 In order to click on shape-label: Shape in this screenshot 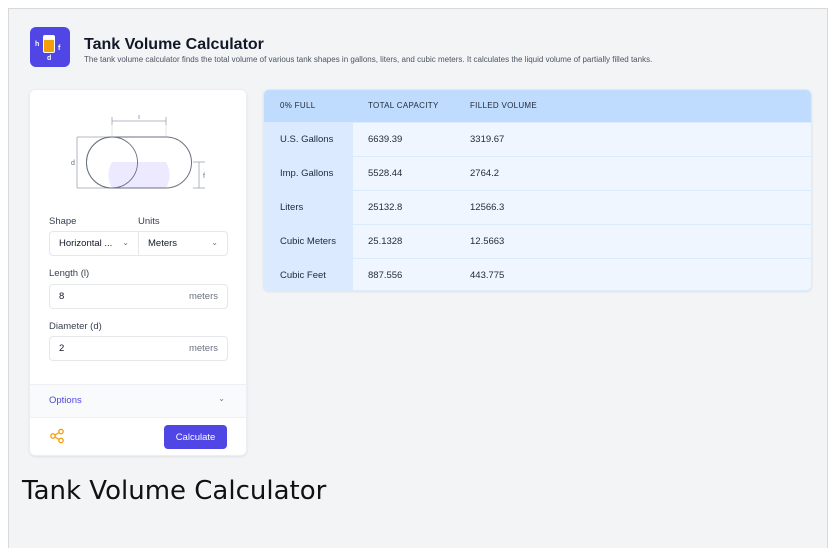, I will do `click(63, 221)`.